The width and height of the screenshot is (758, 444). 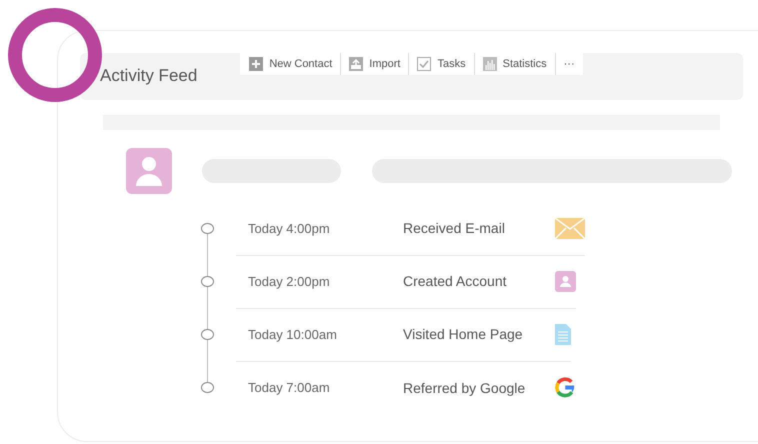 I want to click on event-label: Referred by Google, so click(x=464, y=388).